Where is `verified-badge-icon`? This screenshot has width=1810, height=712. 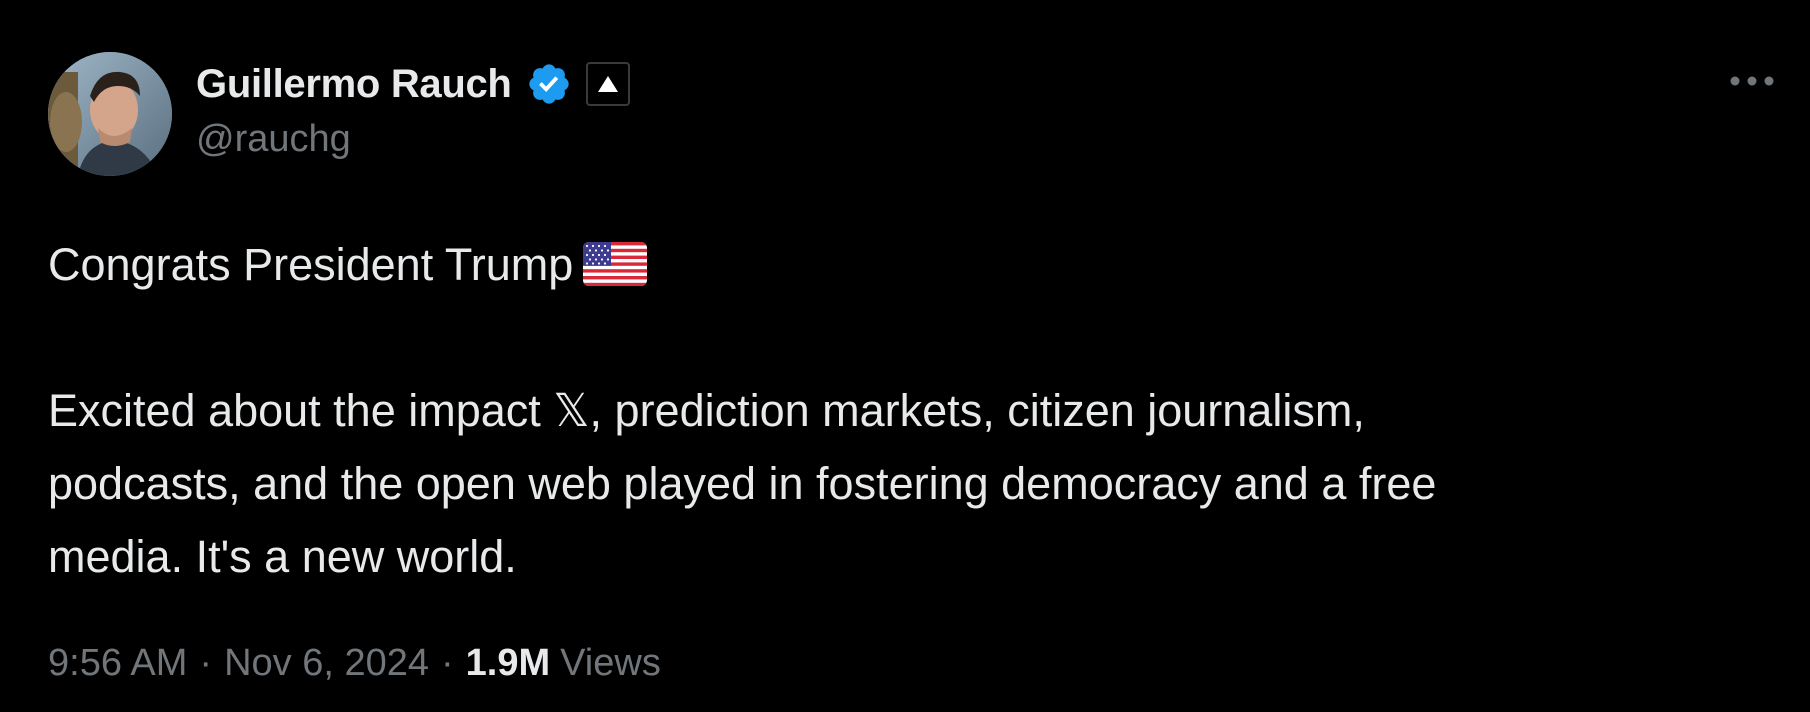
verified-badge-icon is located at coordinates (549, 84).